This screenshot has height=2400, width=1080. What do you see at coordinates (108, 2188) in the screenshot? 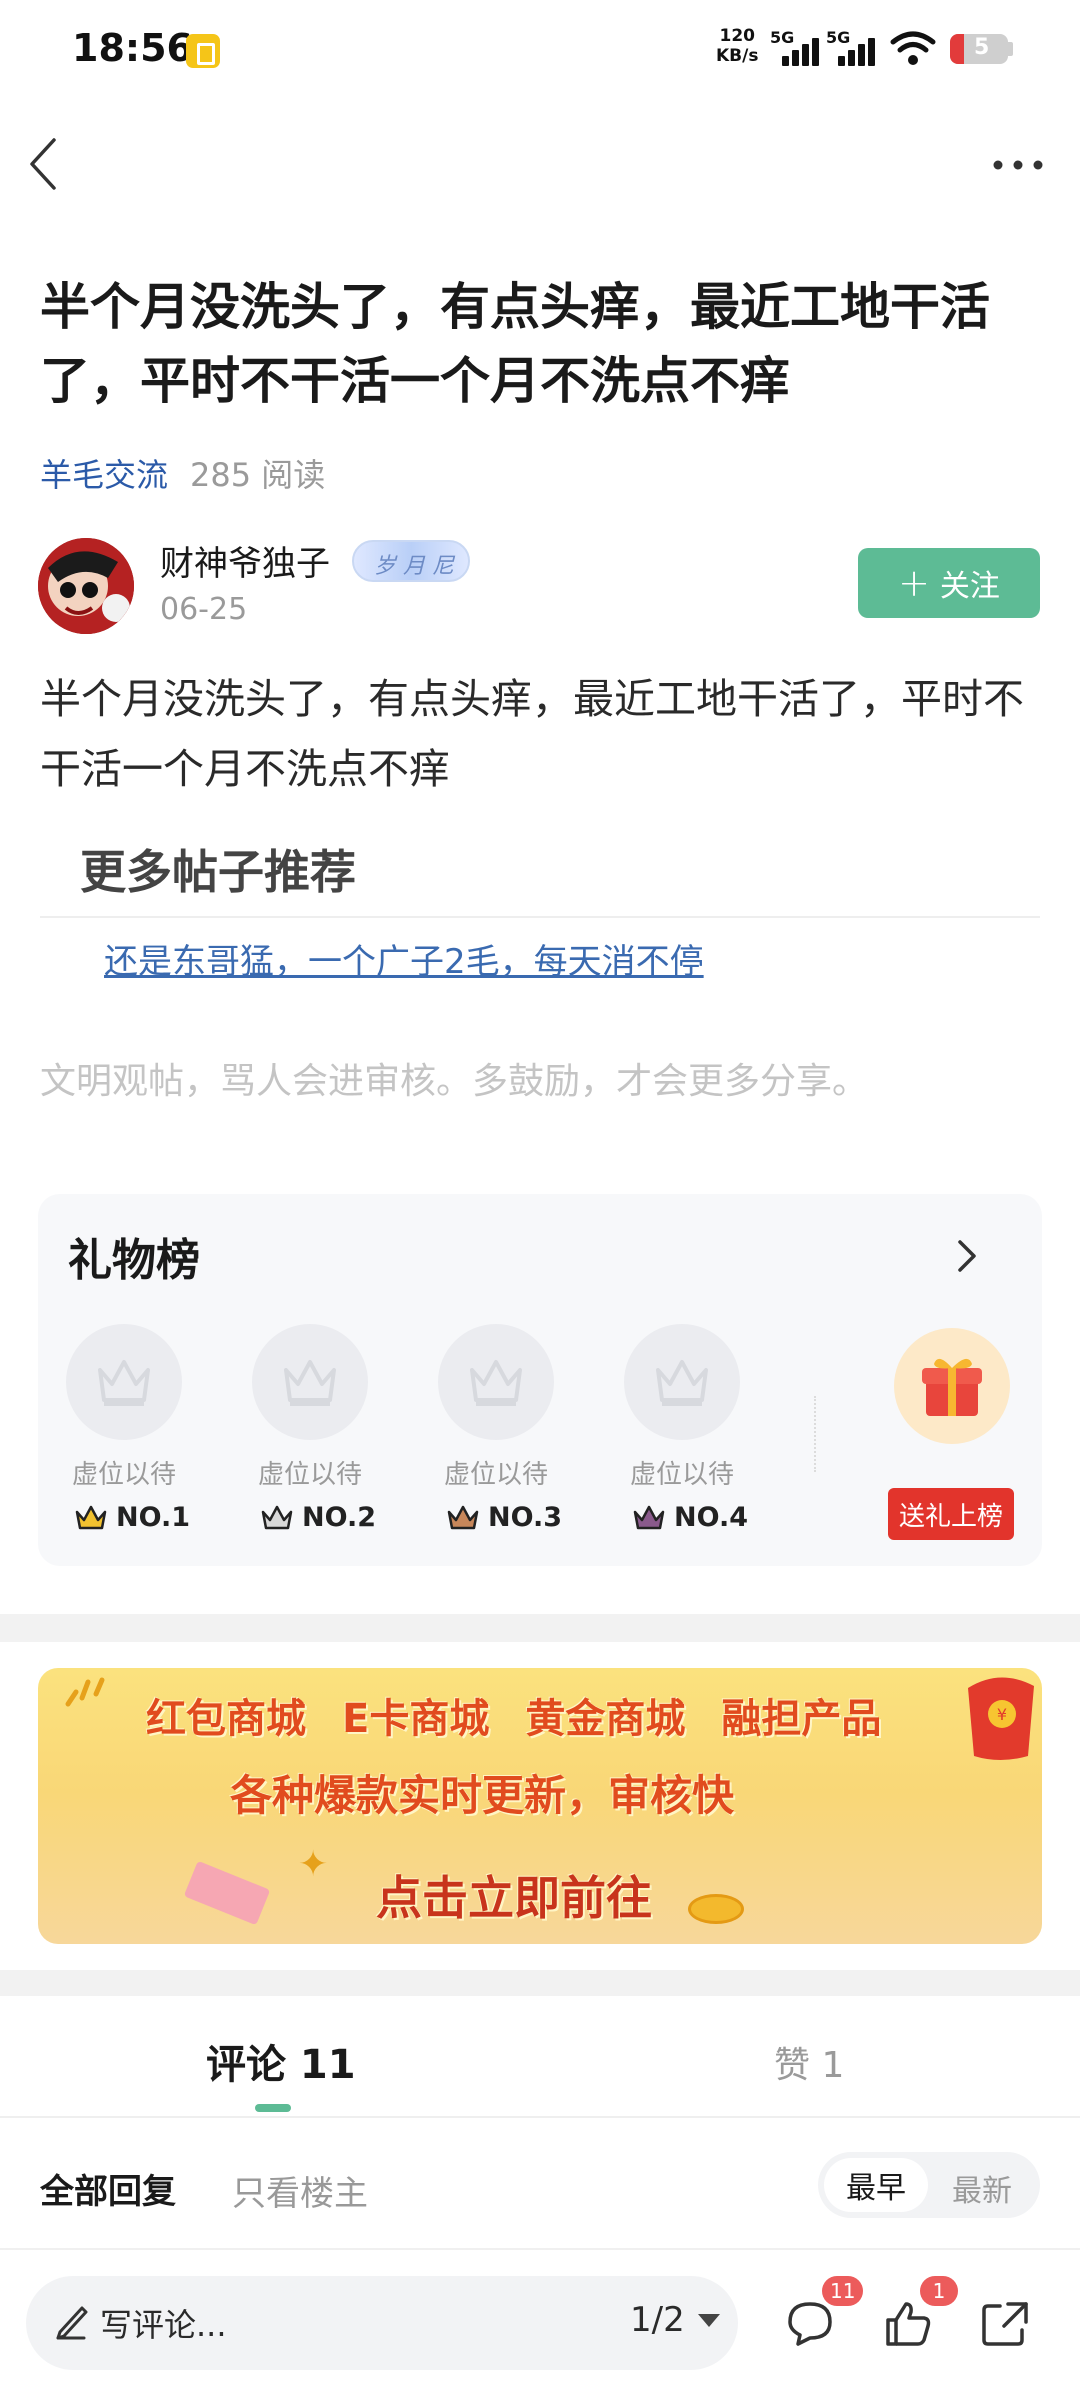
I see `filter-all-replies: 全部回复` at bounding box center [108, 2188].